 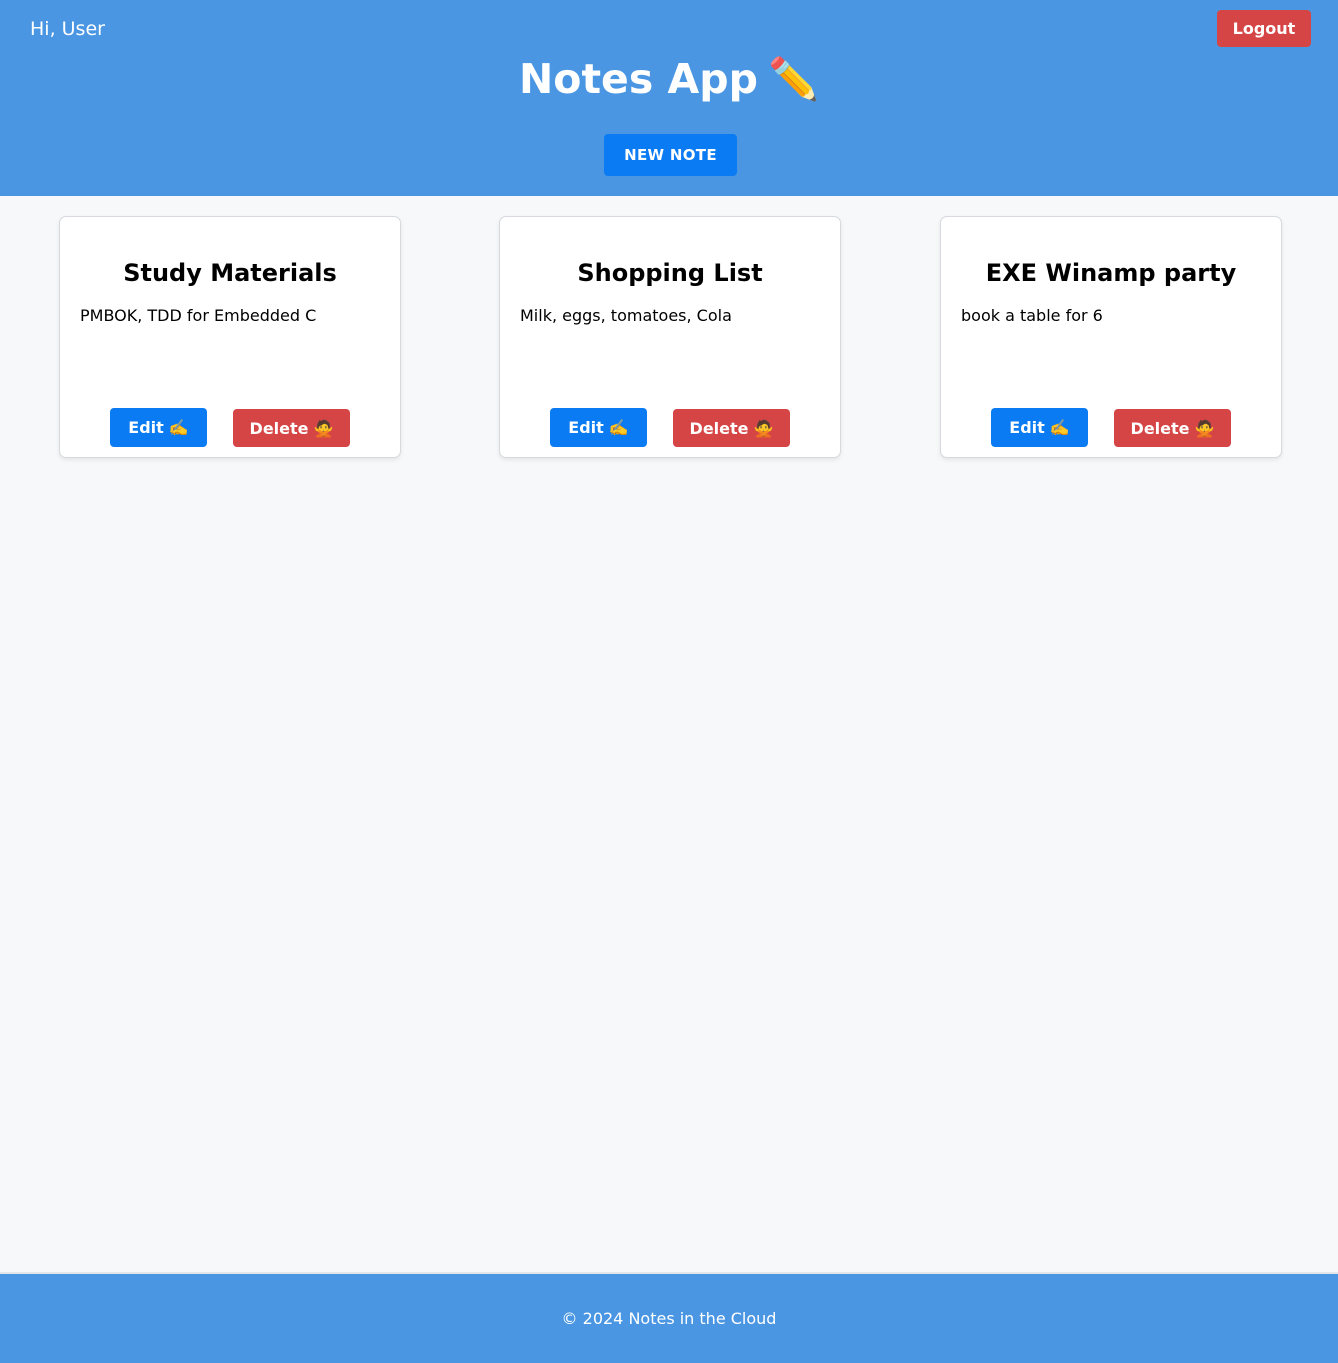 What do you see at coordinates (1111, 273) in the screenshot?
I see `note-title: EXE Winamp party` at bounding box center [1111, 273].